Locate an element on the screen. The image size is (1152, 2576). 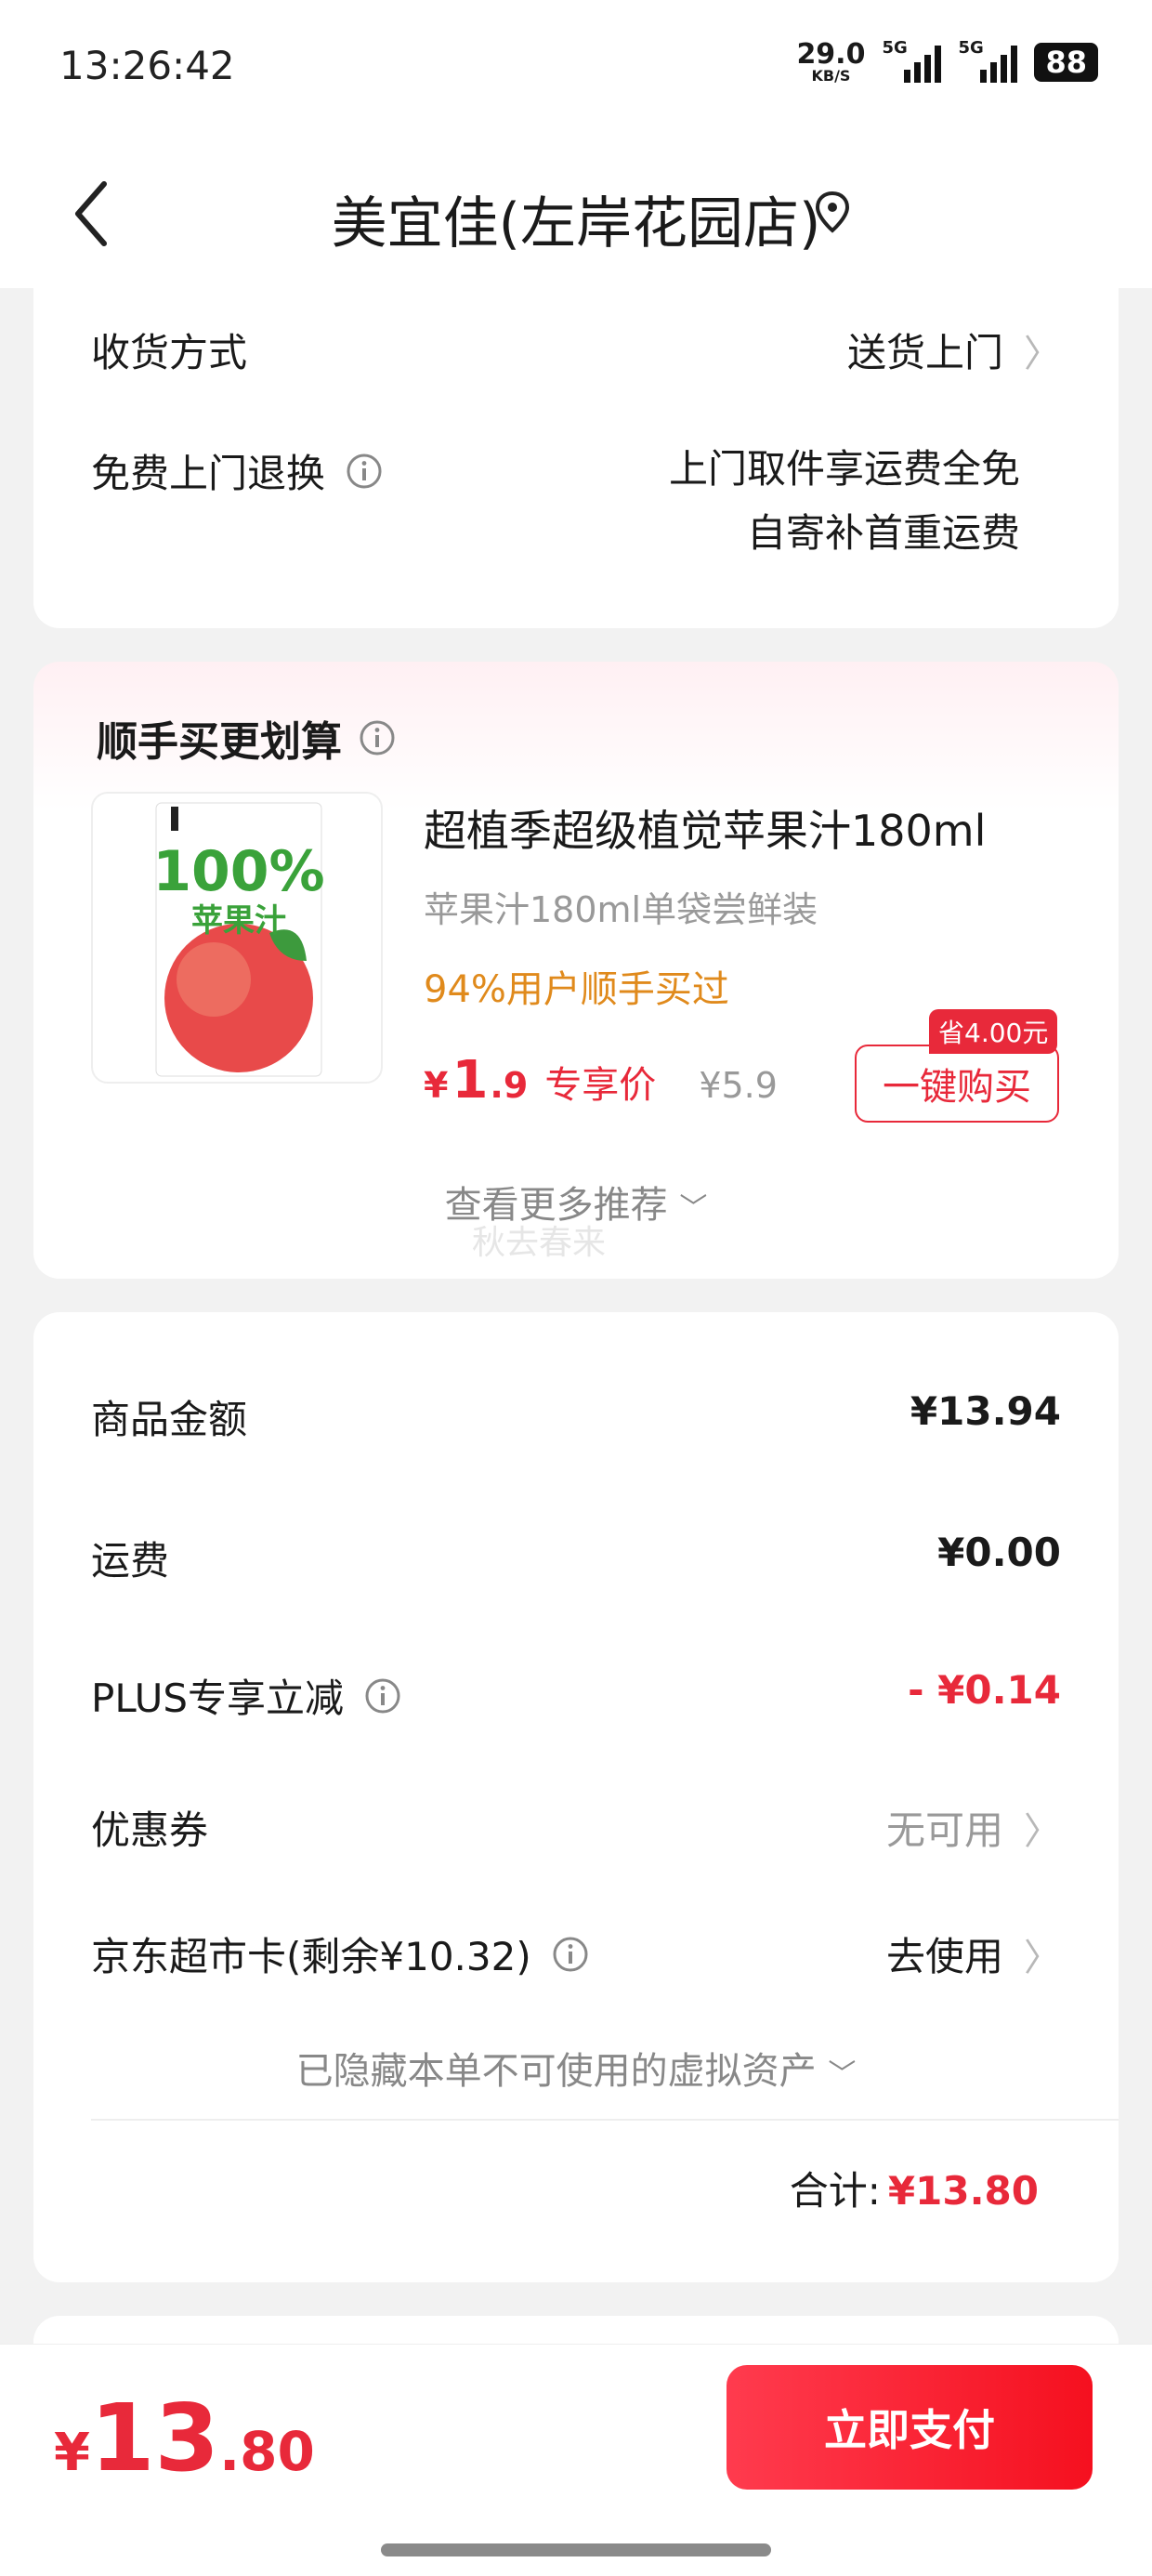
delivery-method-value: 送货上门 is located at coordinates (924, 352).